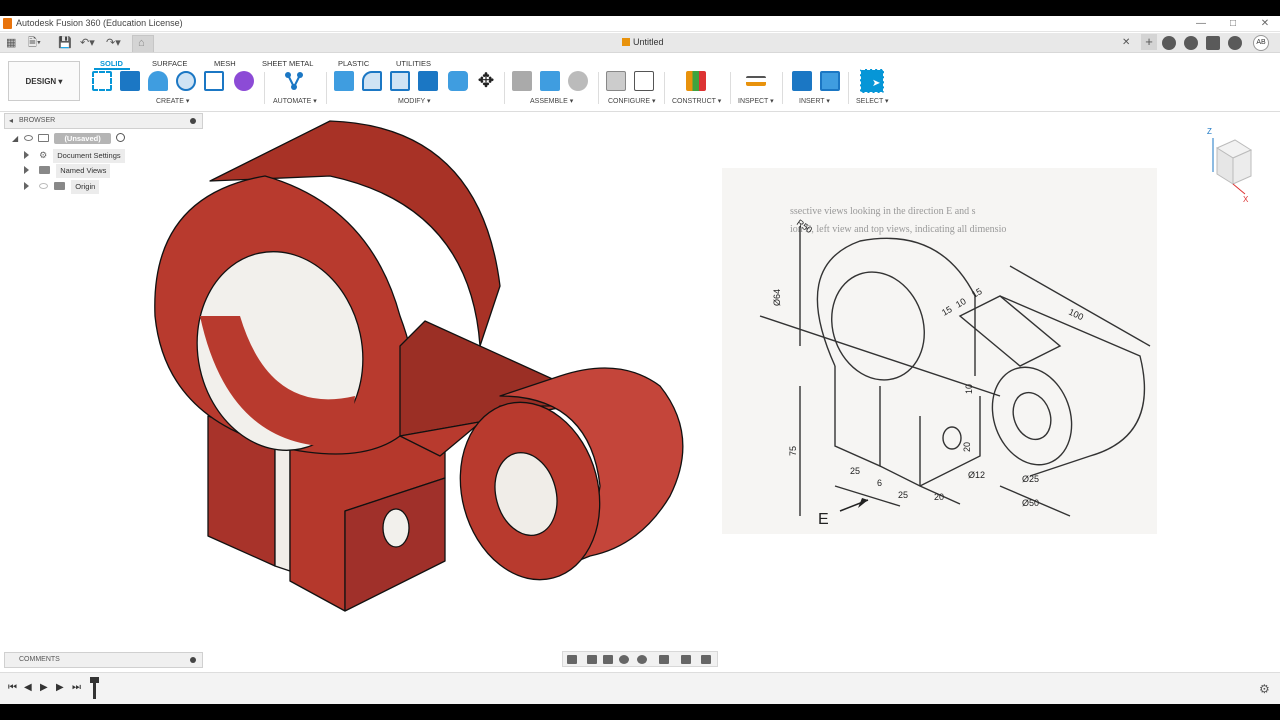  I want to click on look-at-icon, so click(592, 659).